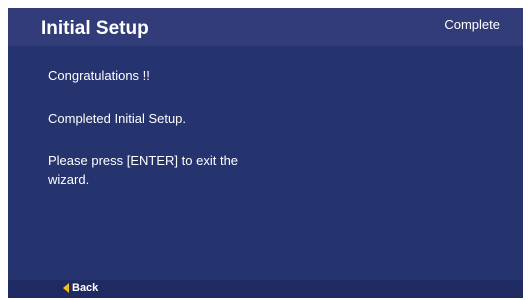 This screenshot has width=531, height=300. What do you see at coordinates (85, 288) in the screenshot?
I see `back-label: Back` at bounding box center [85, 288].